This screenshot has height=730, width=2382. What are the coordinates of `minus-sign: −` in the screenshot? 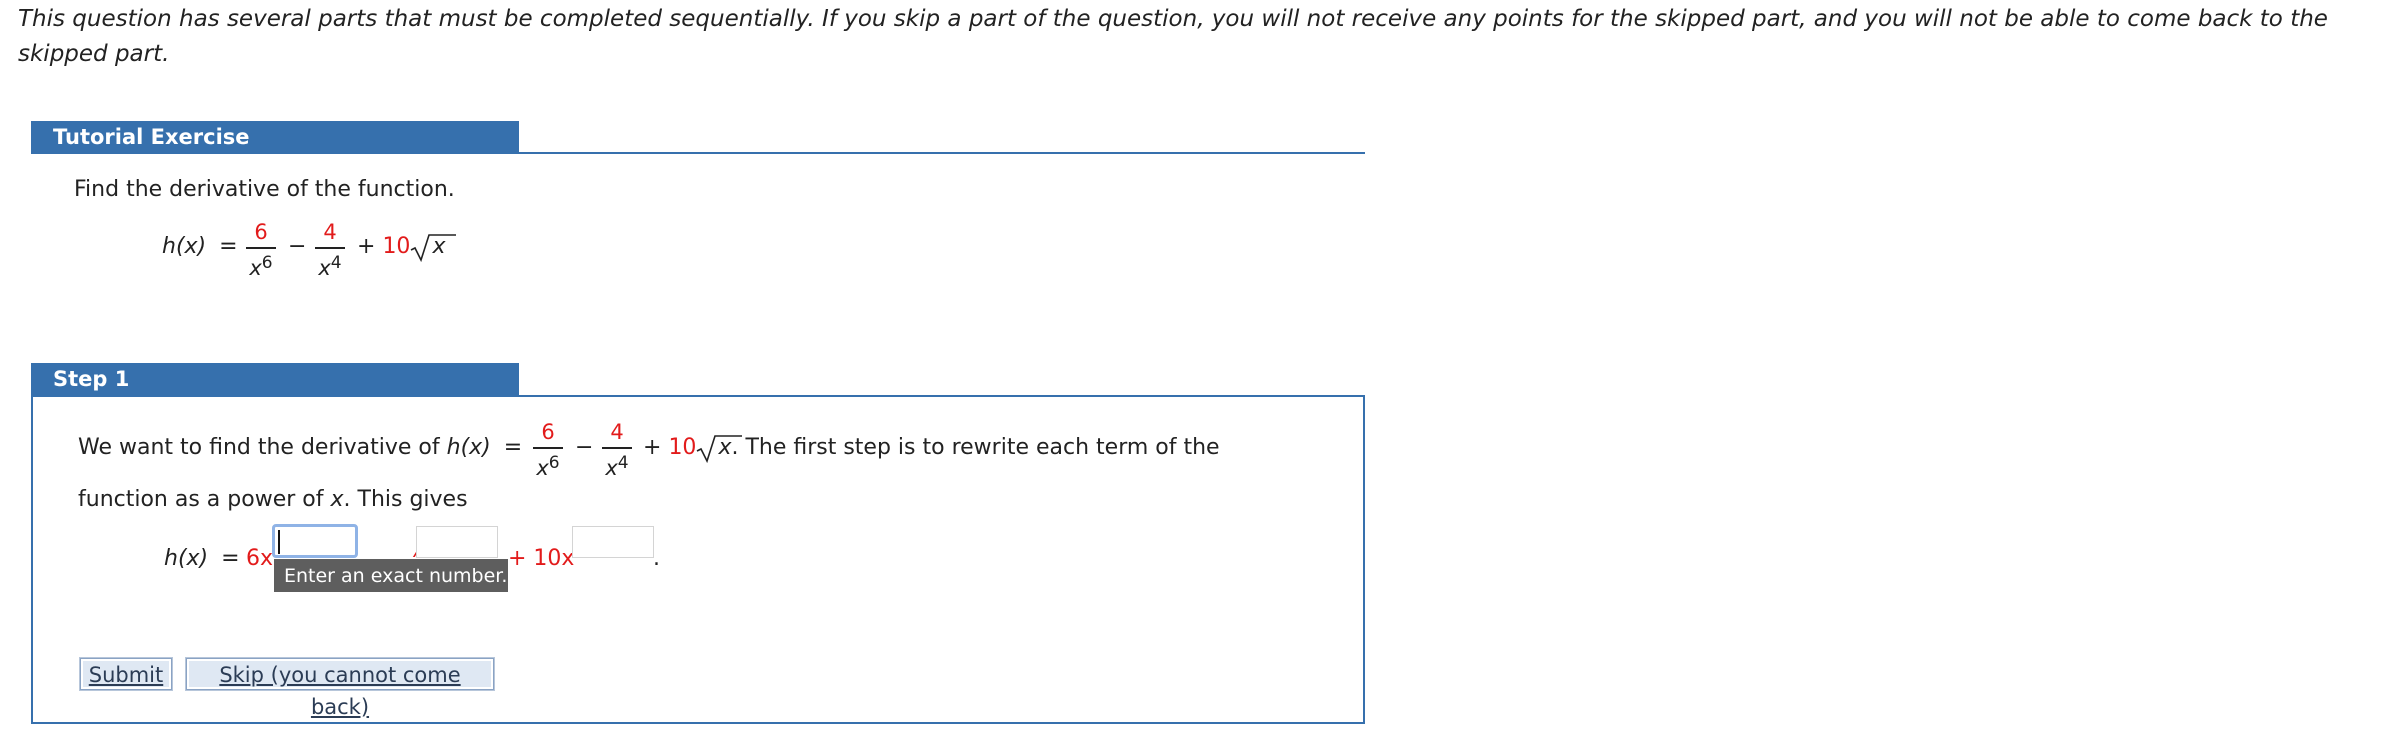 It's located at (297, 246).